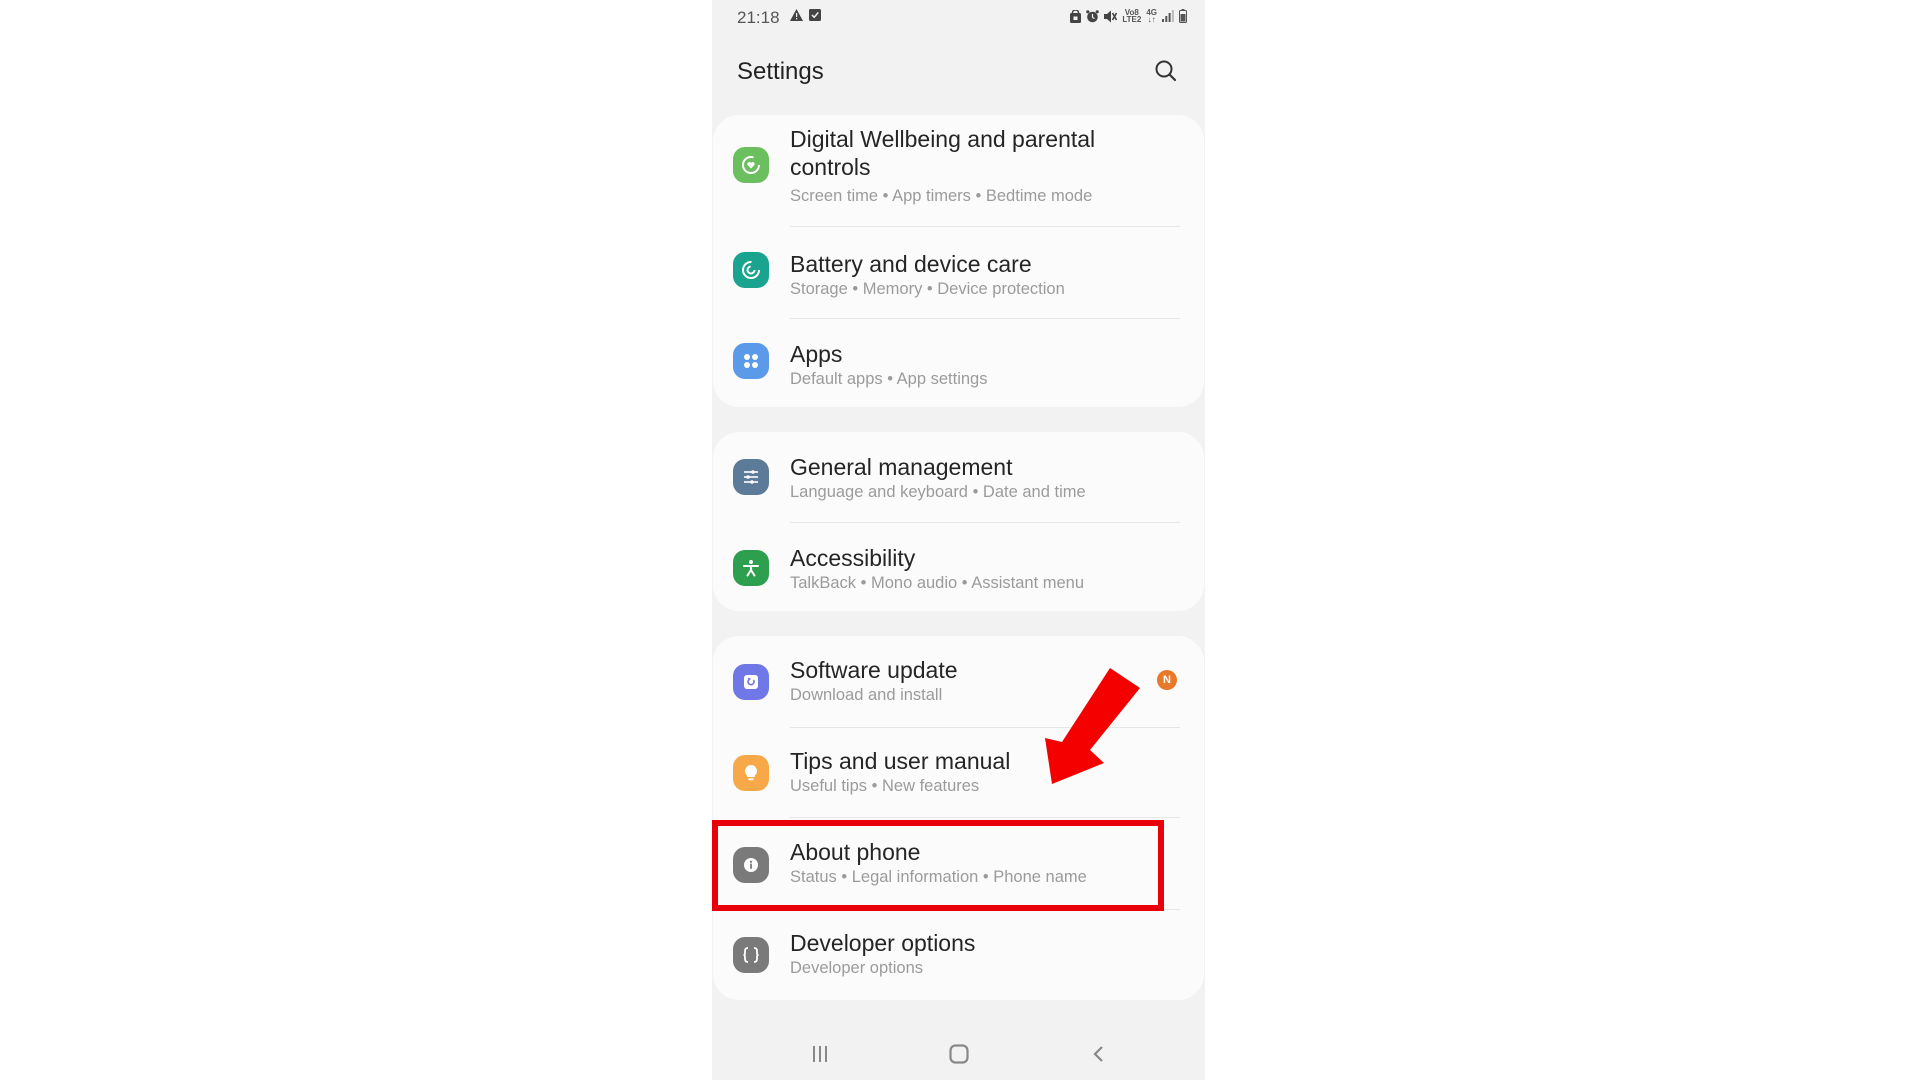  I want to click on recents-icon, so click(820, 1054).